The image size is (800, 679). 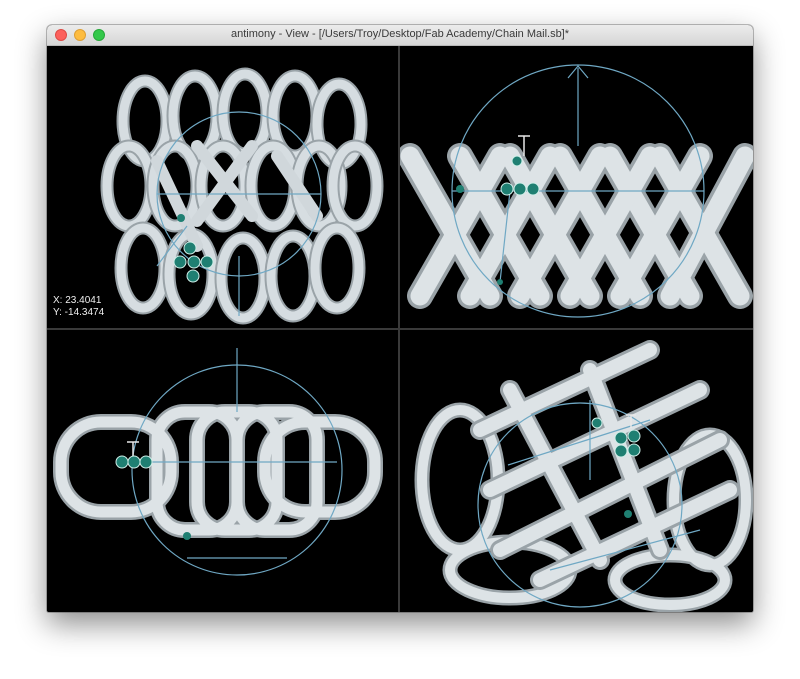 I want to click on transform-gizmo, so click(x=237, y=462).